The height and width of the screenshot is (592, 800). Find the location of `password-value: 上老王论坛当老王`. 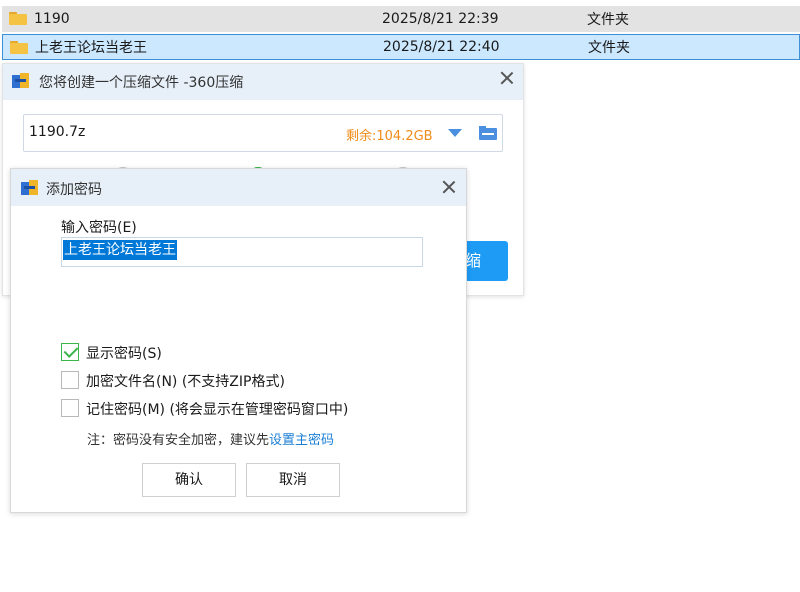

password-value: 上老王论坛当老王 is located at coordinates (120, 250).